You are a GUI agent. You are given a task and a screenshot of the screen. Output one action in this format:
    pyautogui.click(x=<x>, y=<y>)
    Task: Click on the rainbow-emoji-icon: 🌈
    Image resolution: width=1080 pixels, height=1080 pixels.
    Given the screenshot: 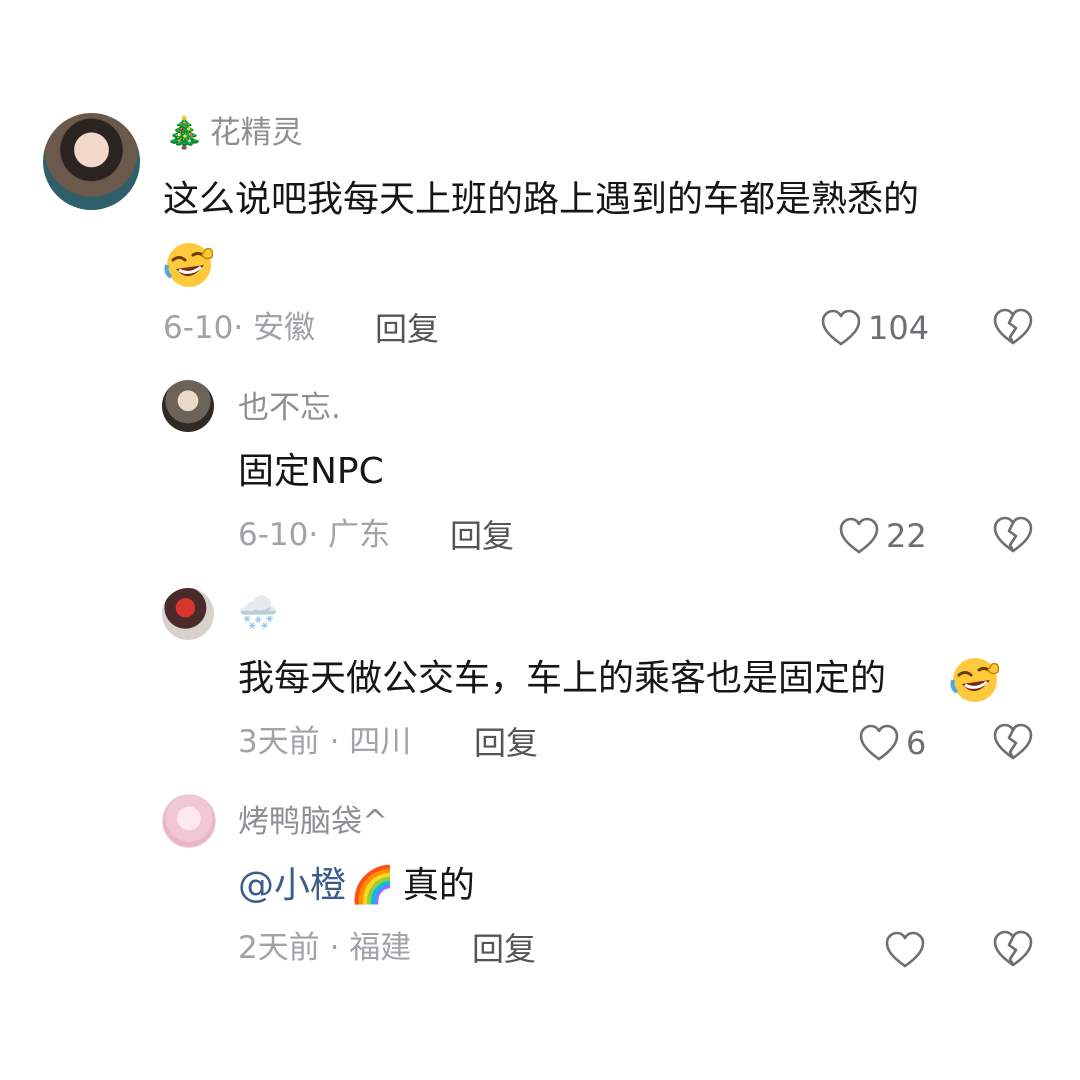 What is the action you would take?
    pyautogui.click(x=372, y=885)
    